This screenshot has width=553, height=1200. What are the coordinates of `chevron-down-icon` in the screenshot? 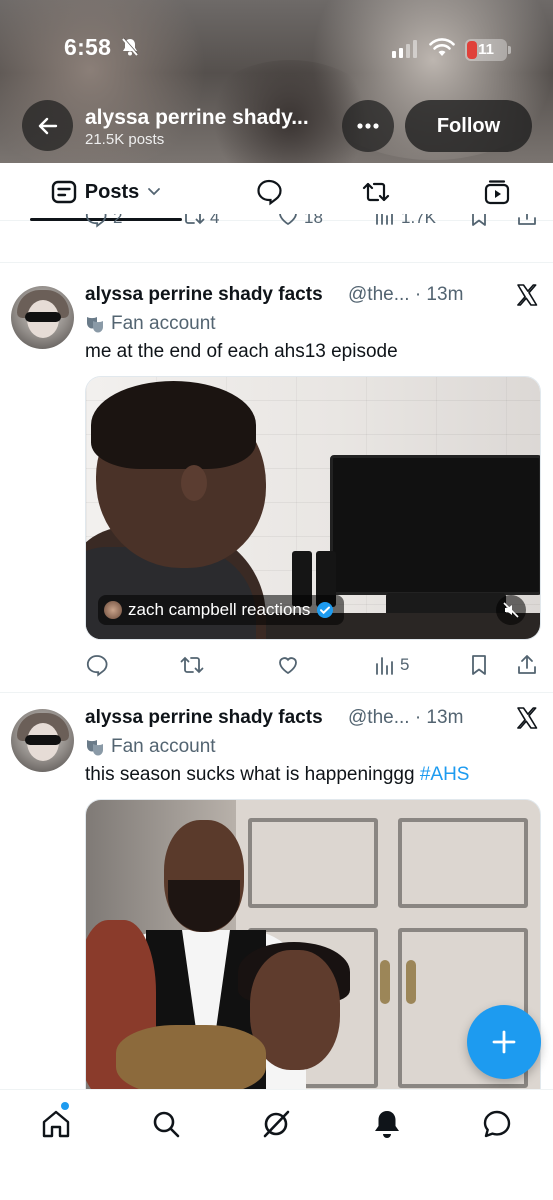 It's located at (154, 192).